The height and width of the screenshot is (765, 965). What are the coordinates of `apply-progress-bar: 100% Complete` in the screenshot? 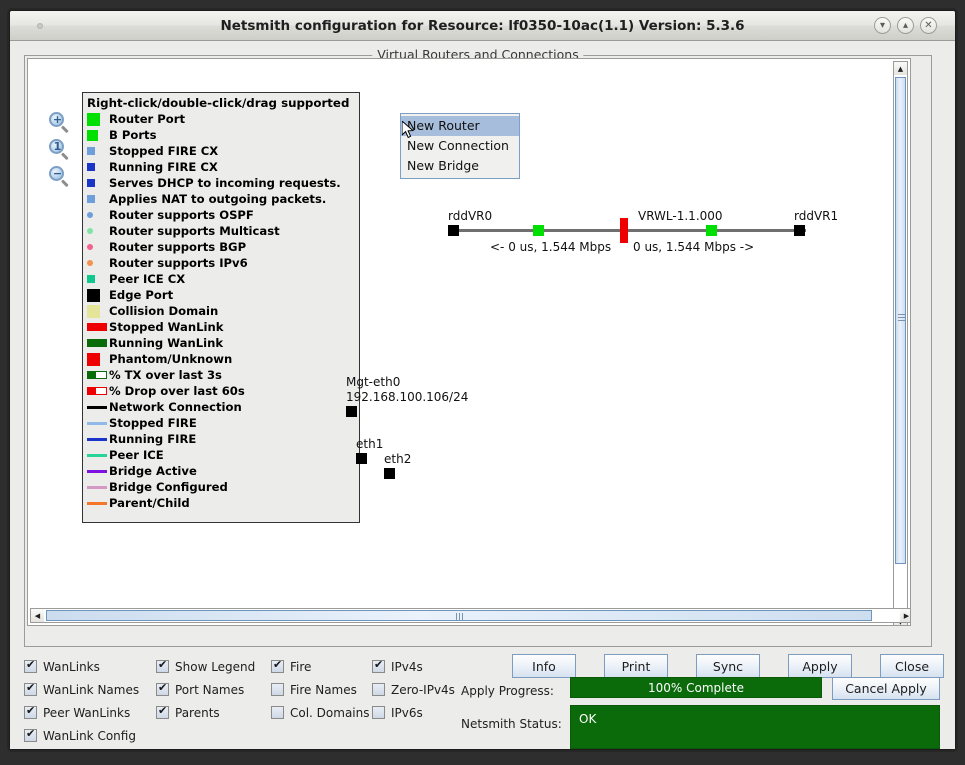 It's located at (696, 687).